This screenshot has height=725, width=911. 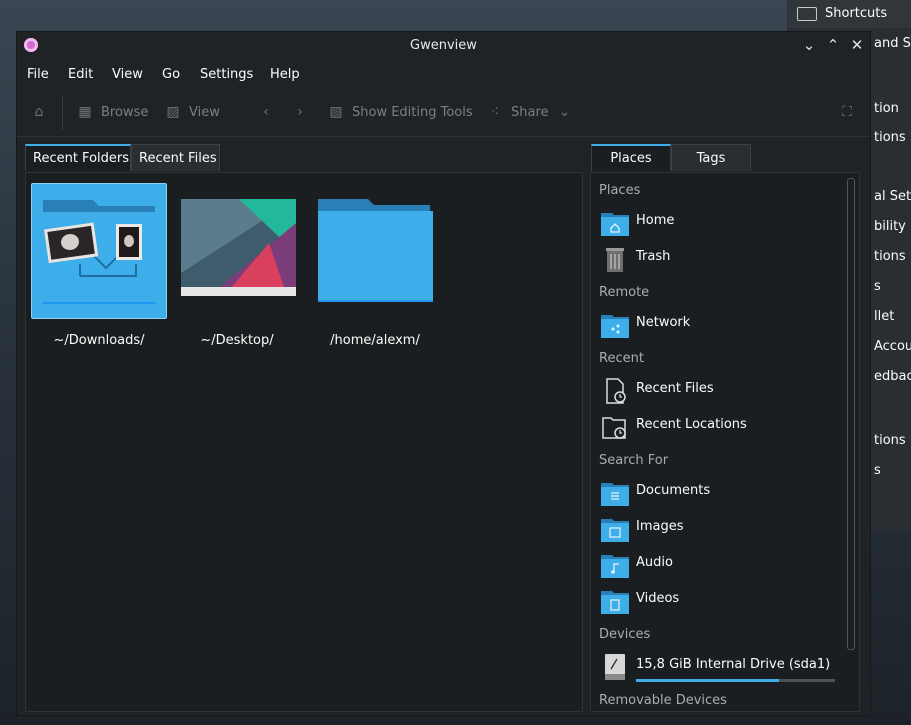 I want to click on place-network-label: Network, so click(x=663, y=322).